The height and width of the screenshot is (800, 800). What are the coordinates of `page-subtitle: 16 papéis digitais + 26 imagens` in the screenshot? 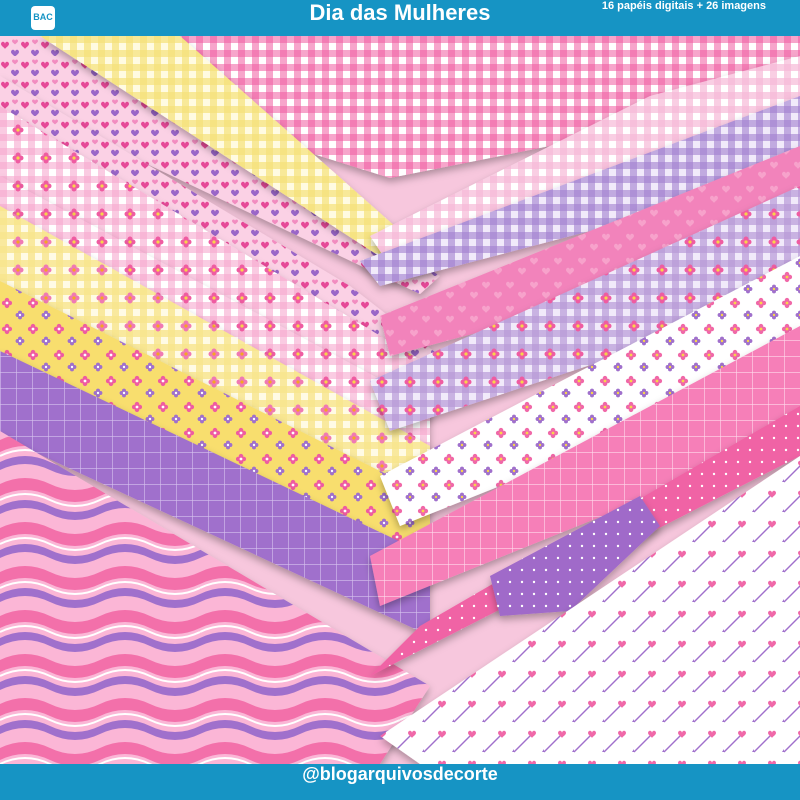 It's located at (683, 6).